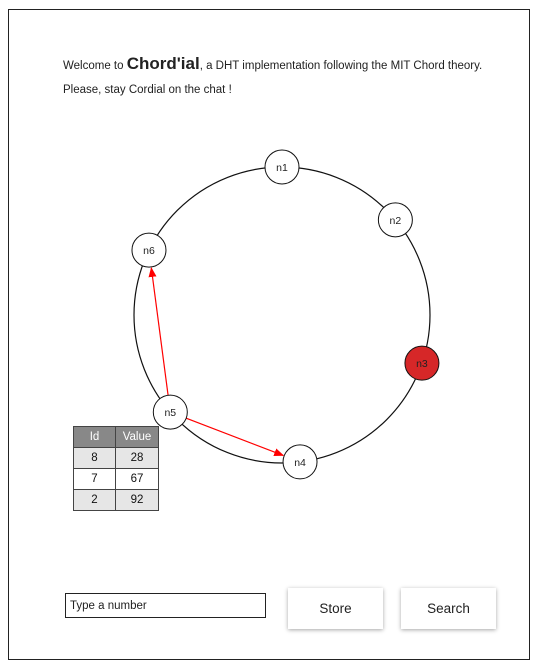 The width and height of the screenshot is (533, 665). I want to click on ring-node-n6: n6, so click(149, 250).